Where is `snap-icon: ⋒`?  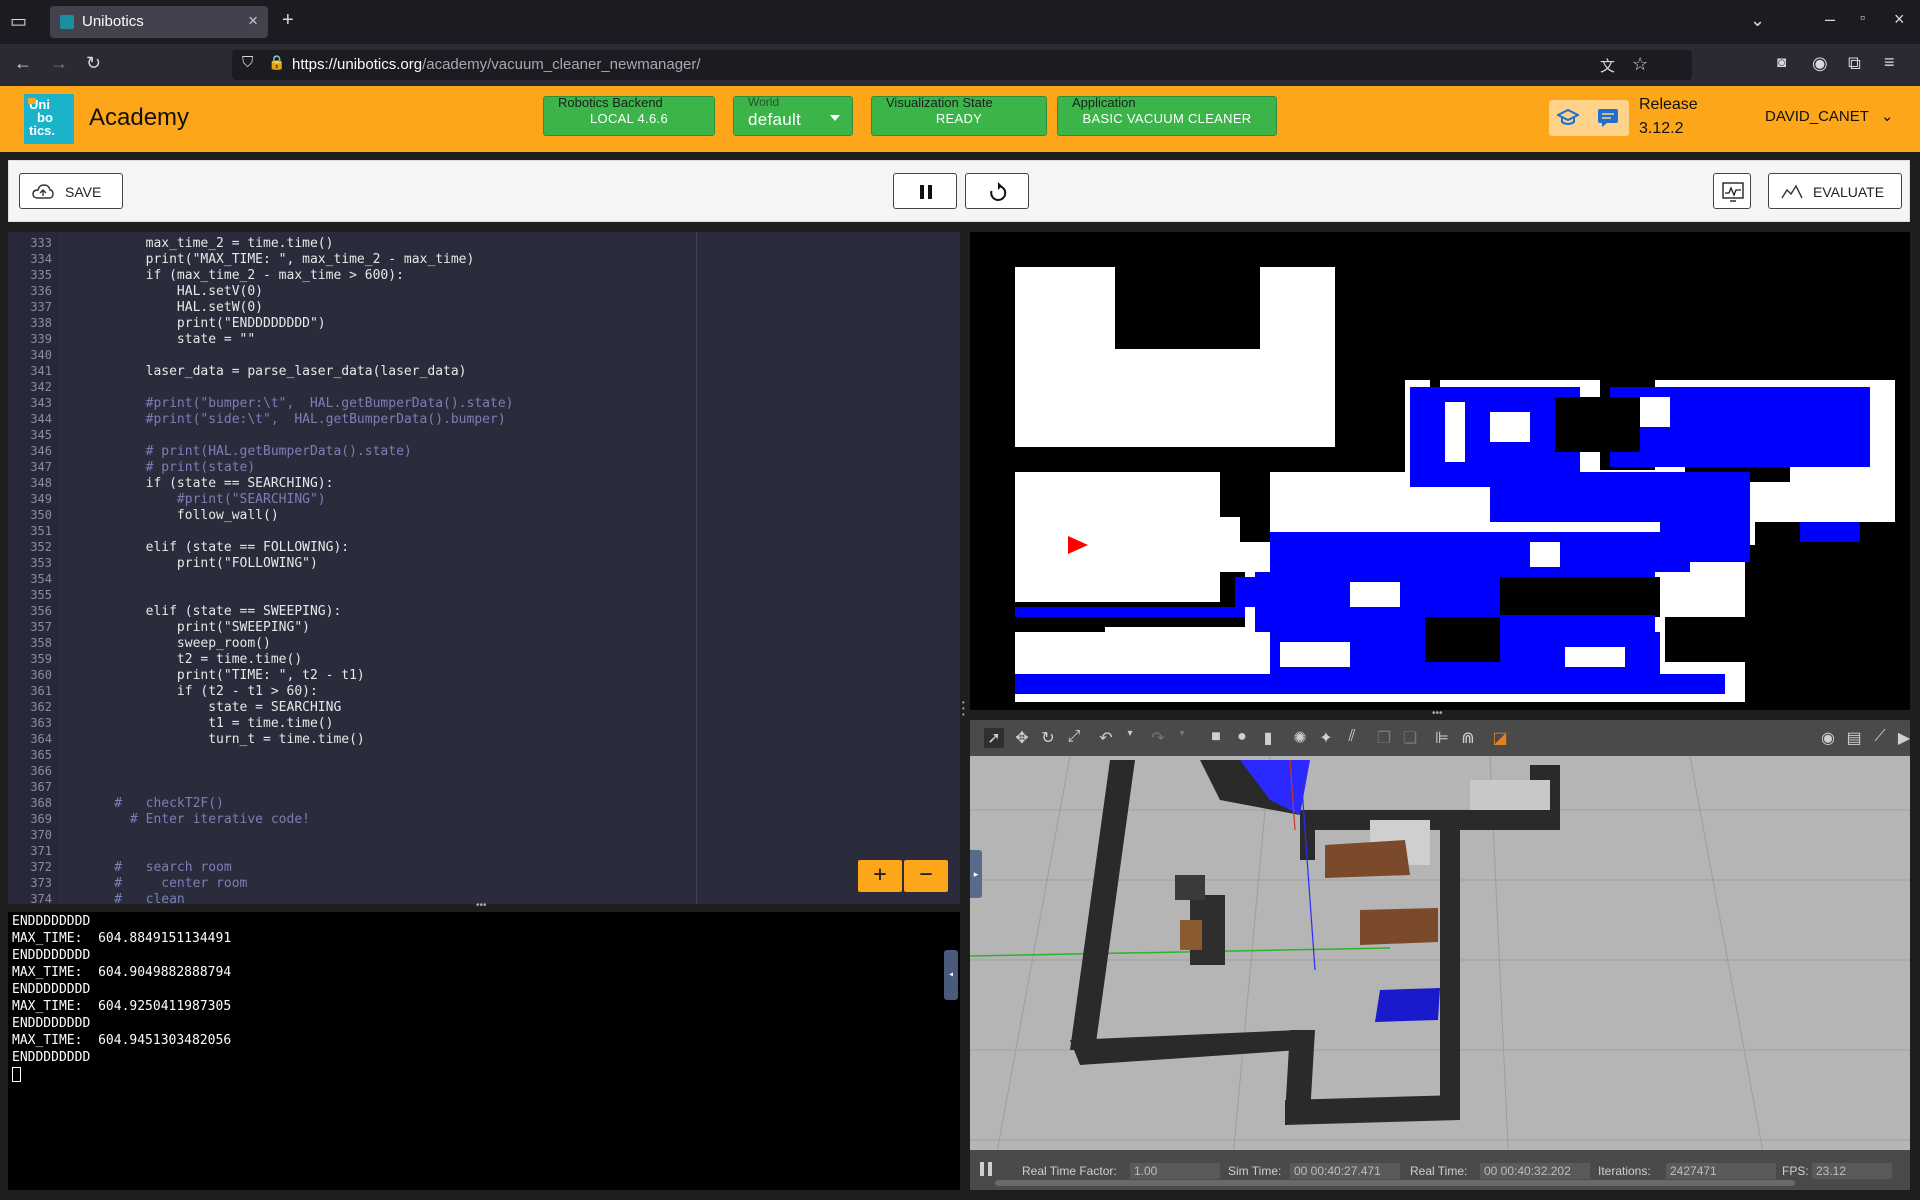
snap-icon: ⋒ is located at coordinates (1468, 738).